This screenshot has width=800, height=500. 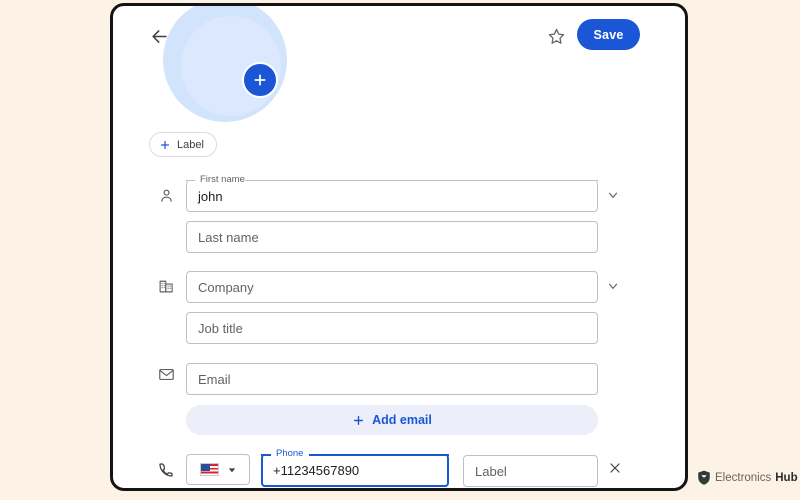 I want to click on job-title-input: Job title, so click(x=392, y=328).